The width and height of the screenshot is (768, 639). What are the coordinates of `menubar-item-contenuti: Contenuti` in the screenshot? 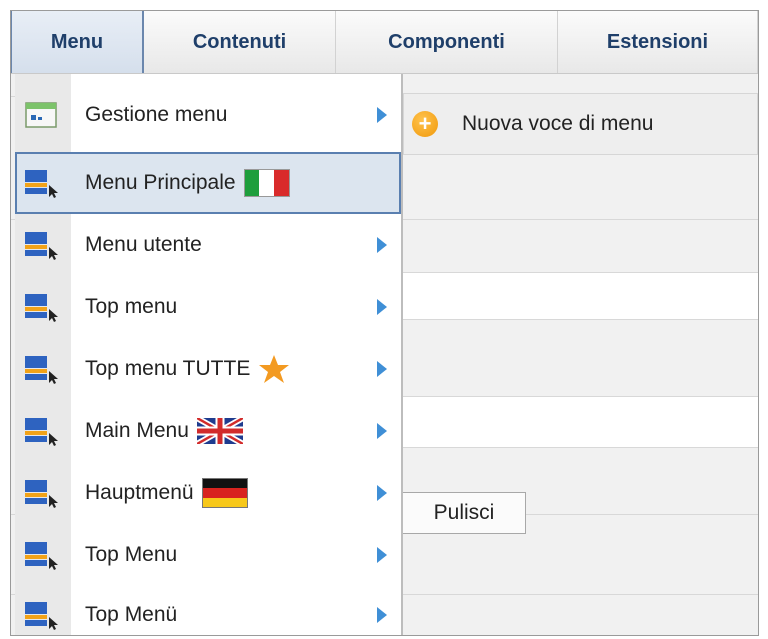 It's located at (240, 42).